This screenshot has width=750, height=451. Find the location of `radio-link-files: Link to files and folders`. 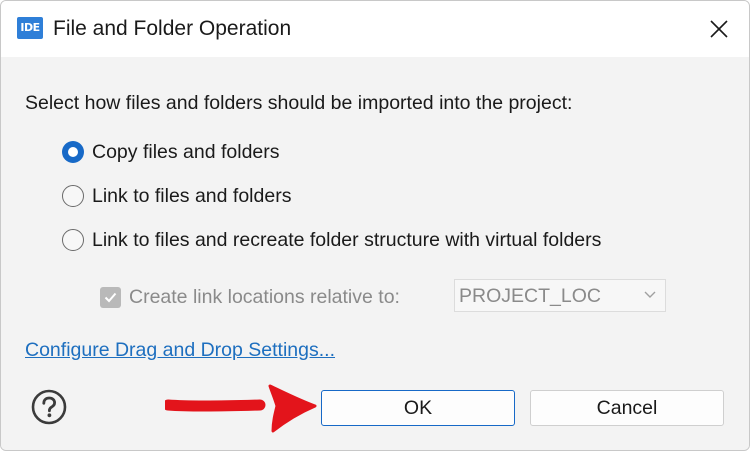

radio-link-files: Link to files and folders is located at coordinates (176, 196).